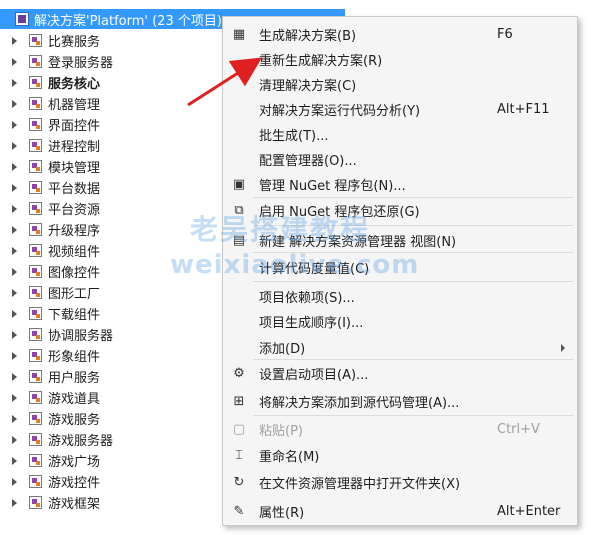 This screenshot has width=591, height=535. Describe the element at coordinates (400, 267) in the screenshot. I see `menu-item: 计算代码度量值(C)` at that location.